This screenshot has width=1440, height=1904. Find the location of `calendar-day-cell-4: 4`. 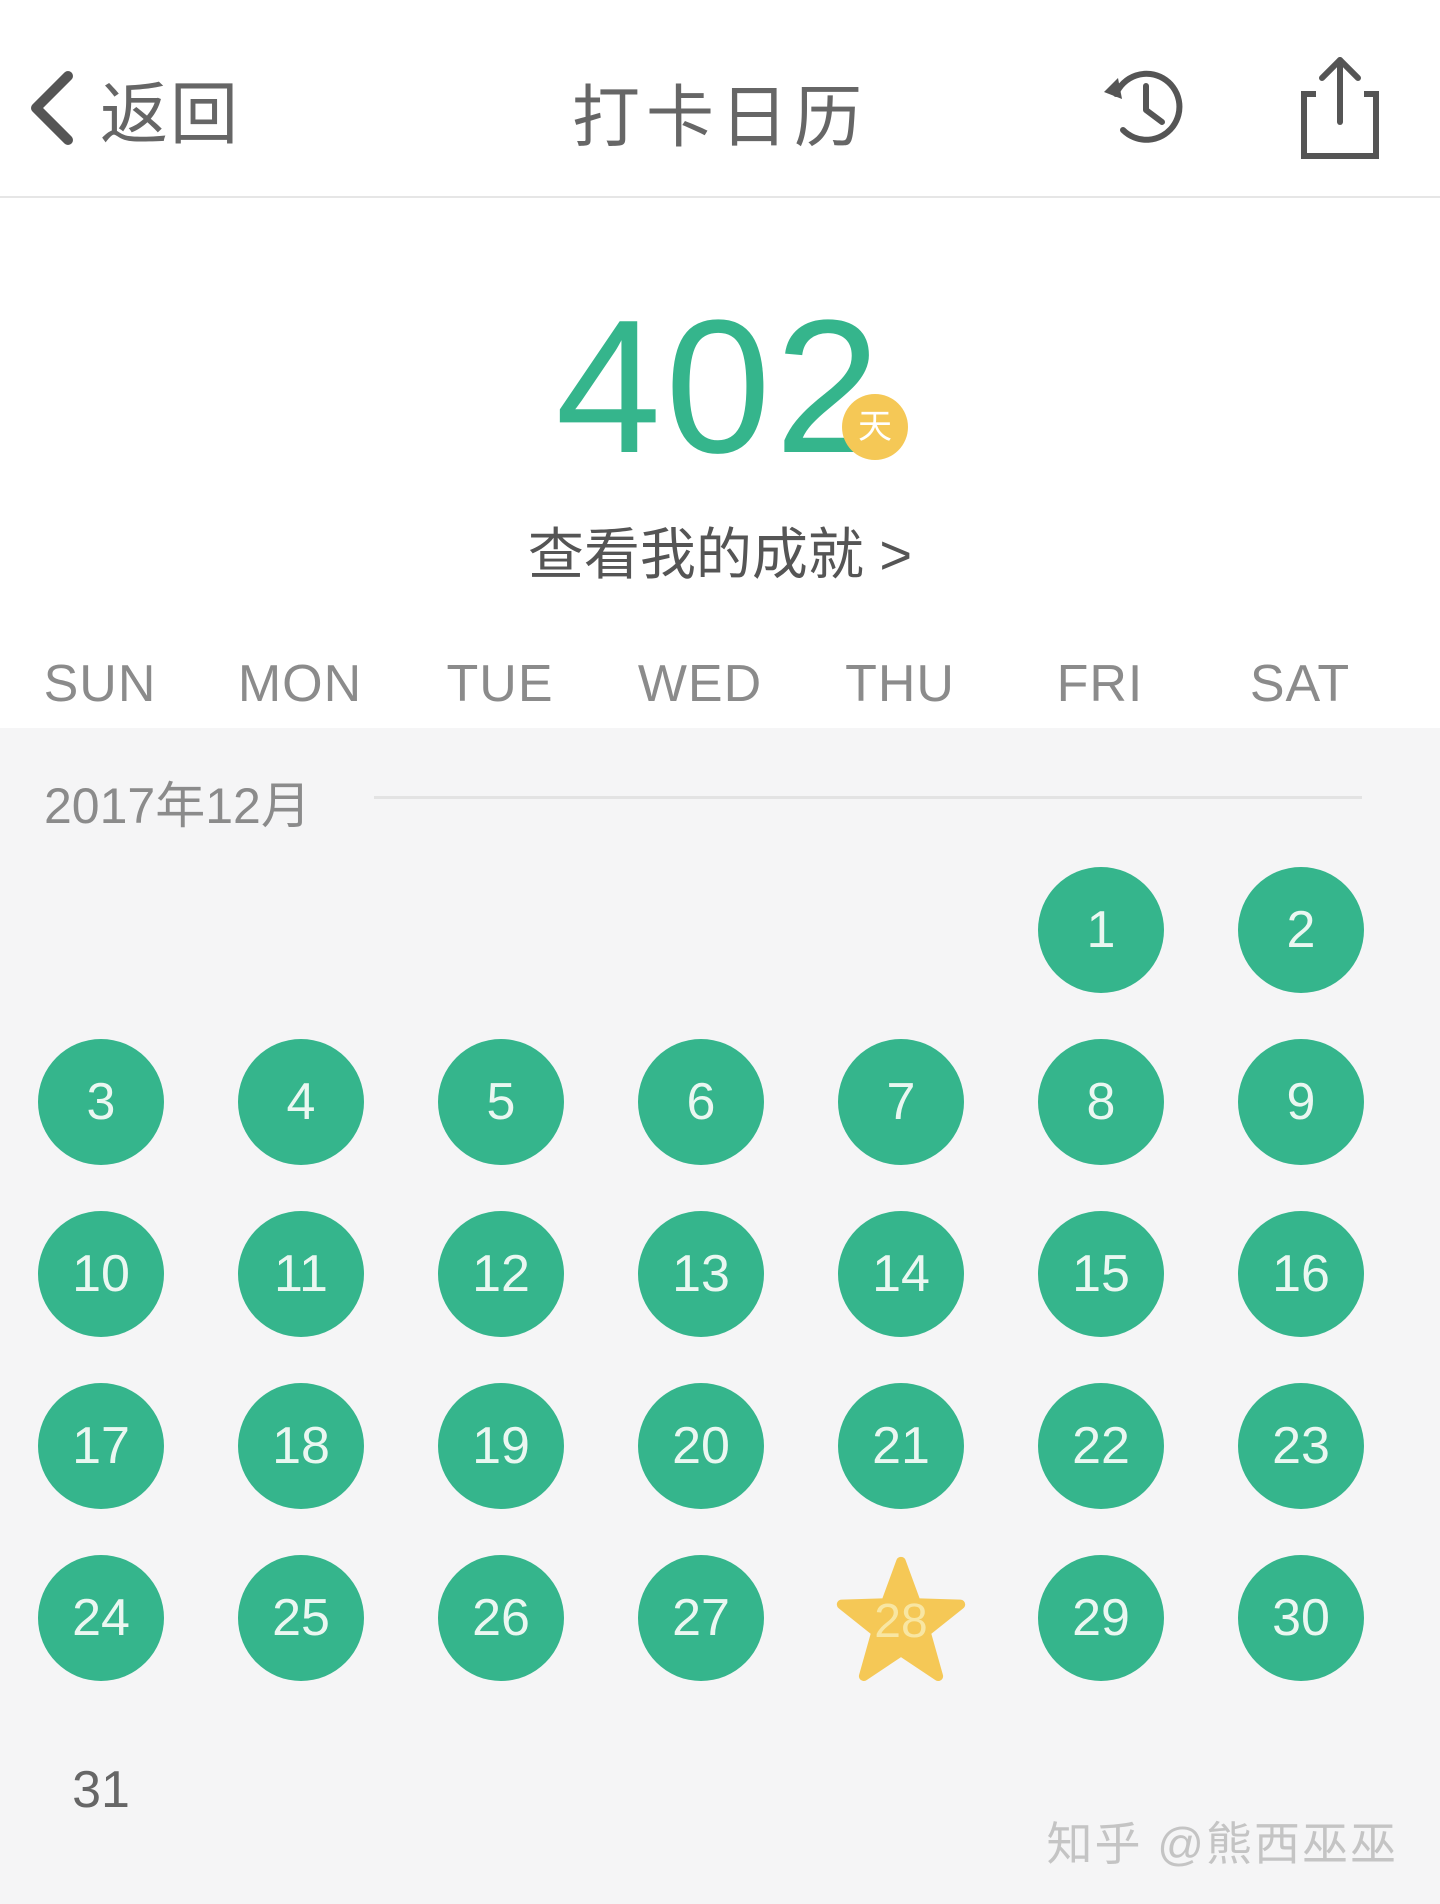

calendar-day-cell-4: 4 is located at coordinates (300, 1114).